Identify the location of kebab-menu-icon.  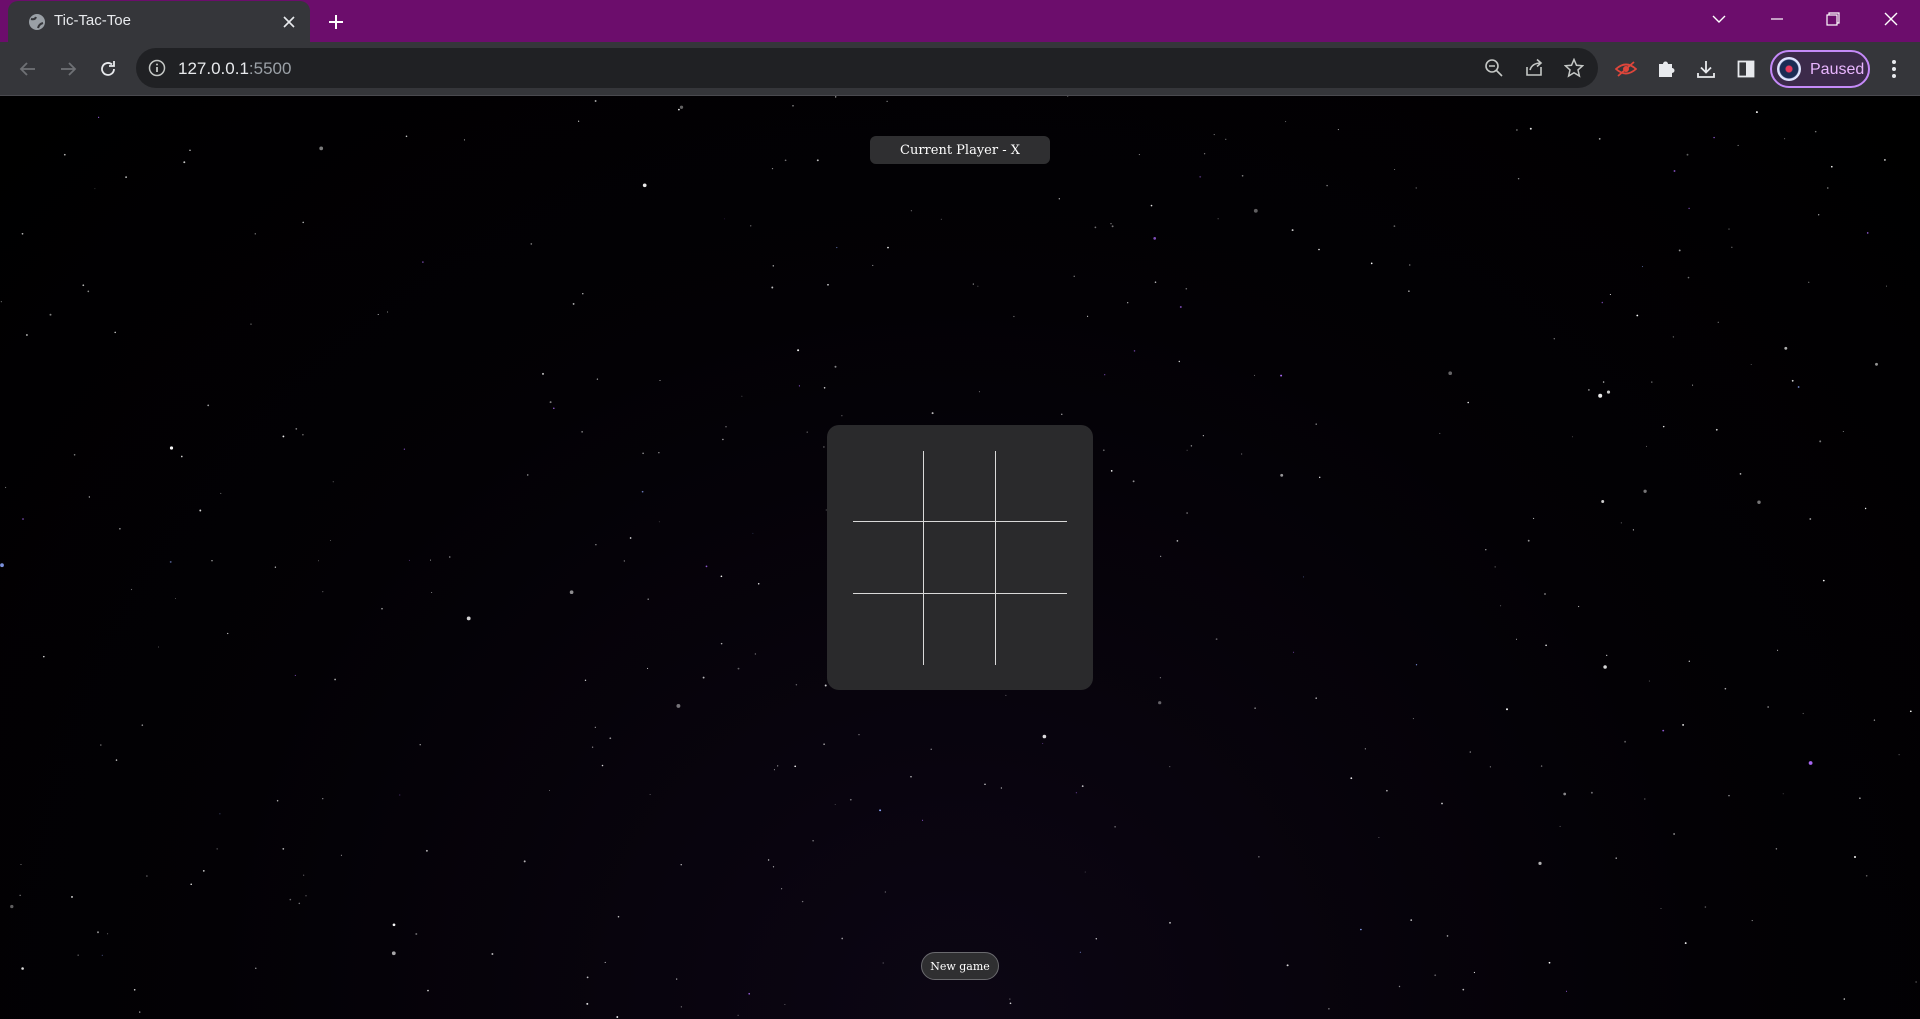
(1894, 69).